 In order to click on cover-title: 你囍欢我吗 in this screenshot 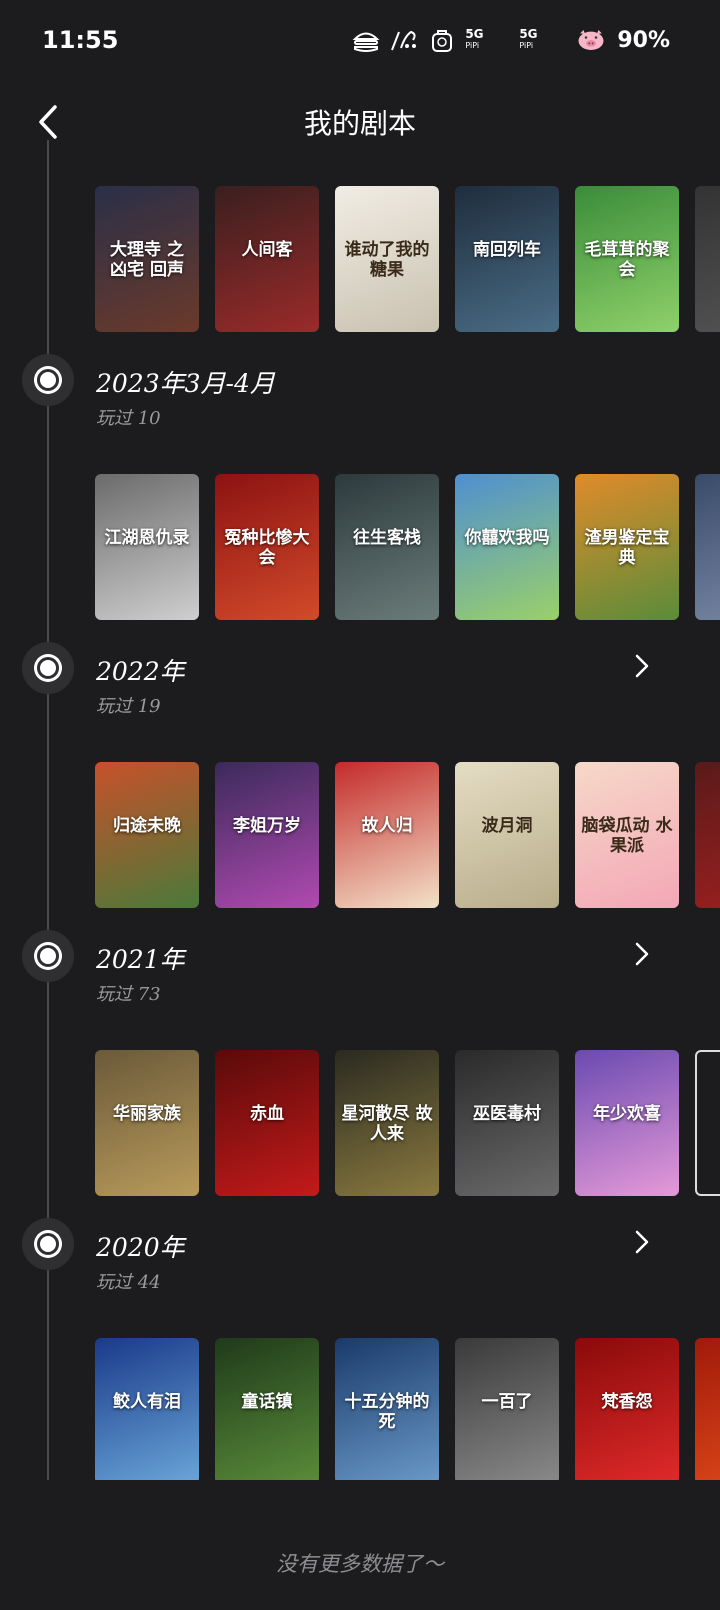, I will do `click(507, 538)`.